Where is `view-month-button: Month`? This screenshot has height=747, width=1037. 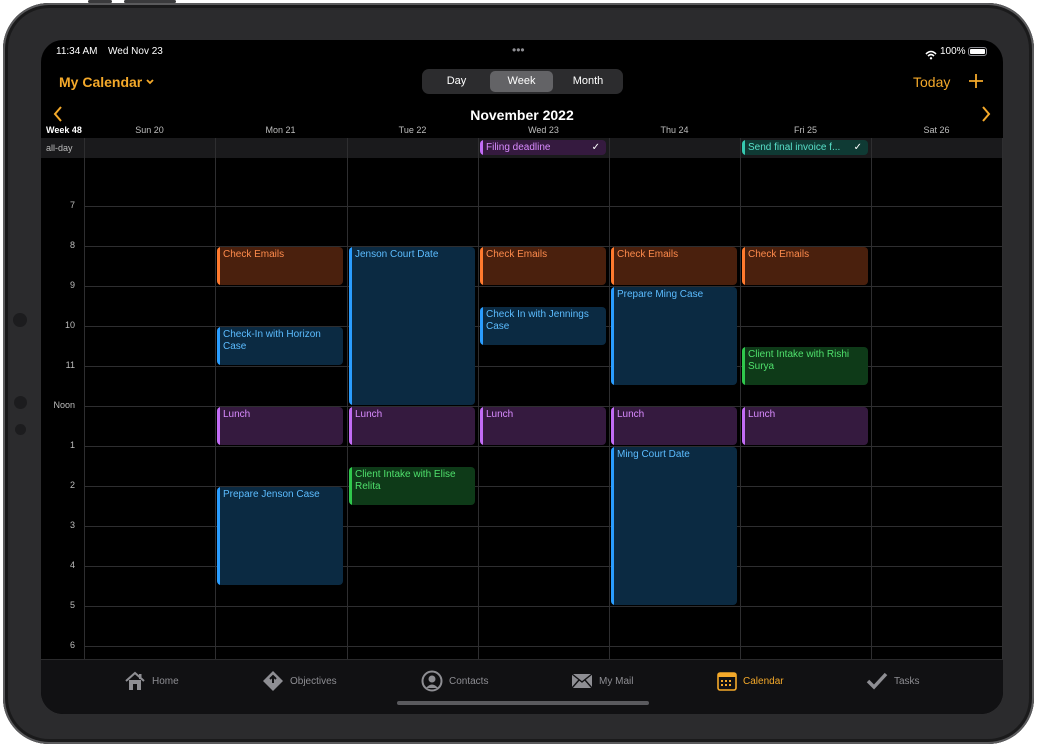
view-month-button: Month is located at coordinates (588, 81).